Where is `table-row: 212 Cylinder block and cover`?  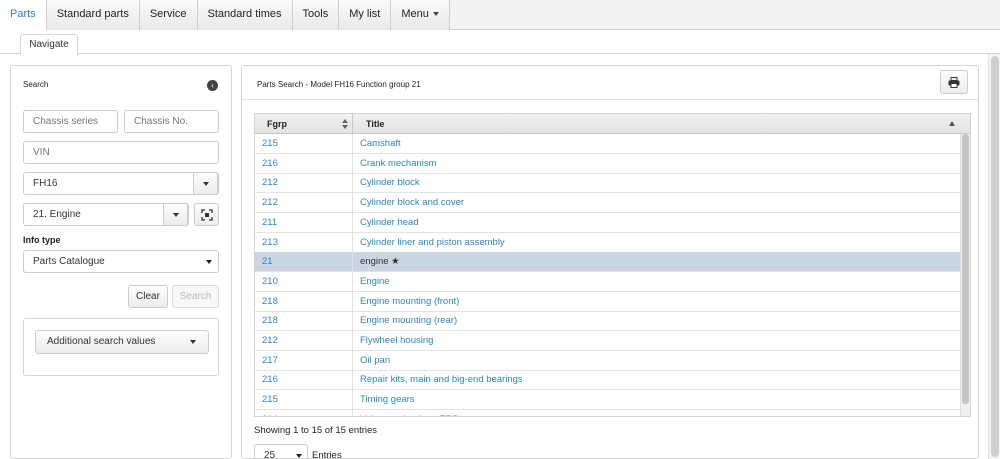 table-row: 212 Cylinder block and cover is located at coordinates (607, 203).